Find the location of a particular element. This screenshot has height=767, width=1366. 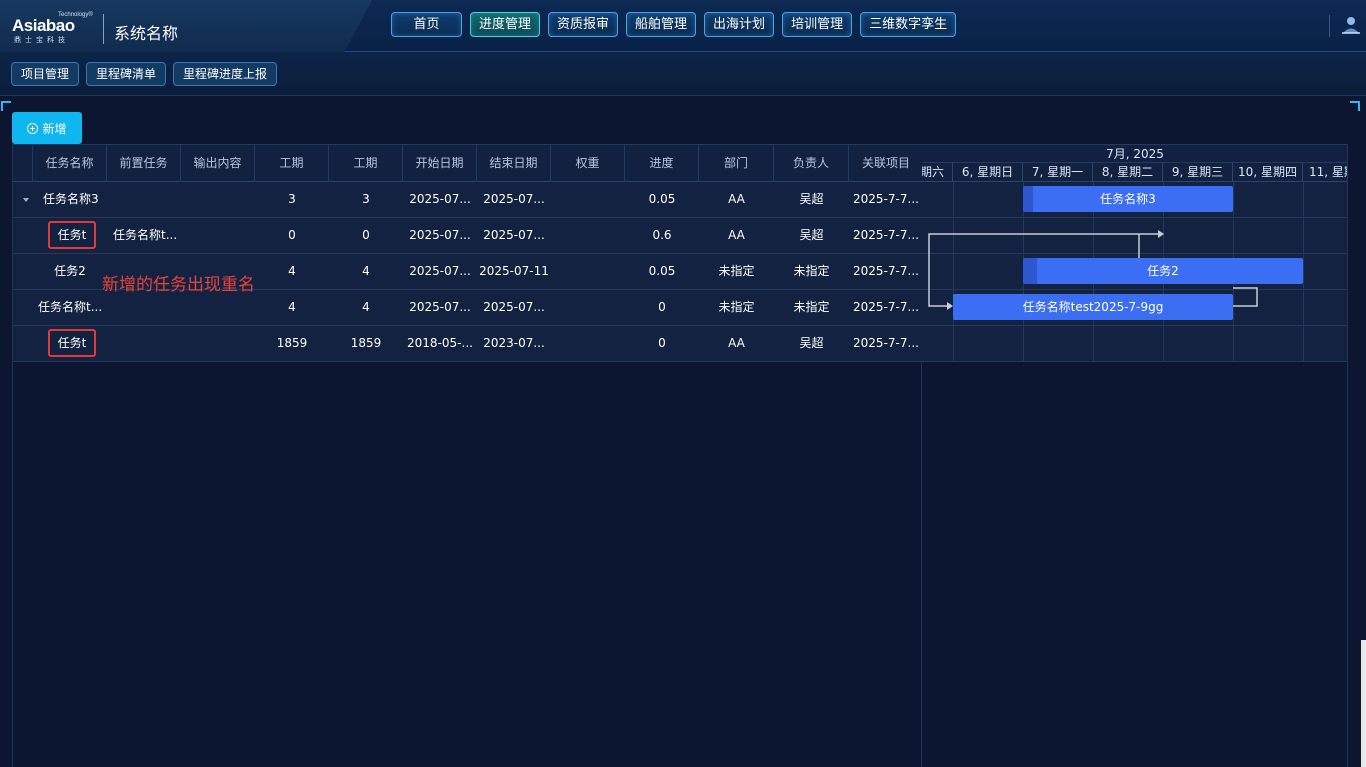

subnav-milestone-report: 里程碑进度上报 is located at coordinates (225, 74).